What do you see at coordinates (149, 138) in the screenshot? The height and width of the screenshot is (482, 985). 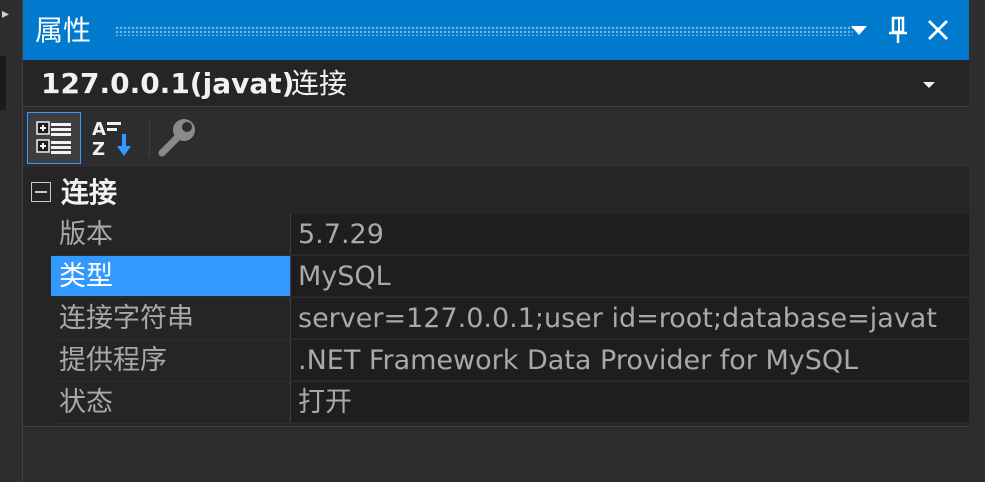 I see `toolbar-separator` at bounding box center [149, 138].